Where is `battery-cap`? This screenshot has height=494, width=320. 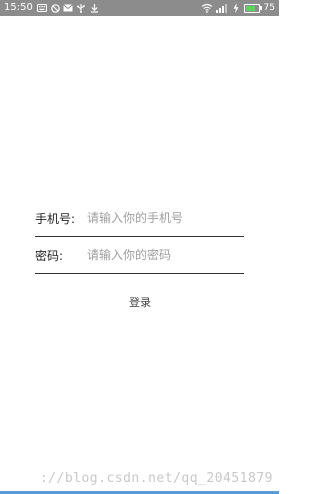
battery-cap is located at coordinates (260, 8).